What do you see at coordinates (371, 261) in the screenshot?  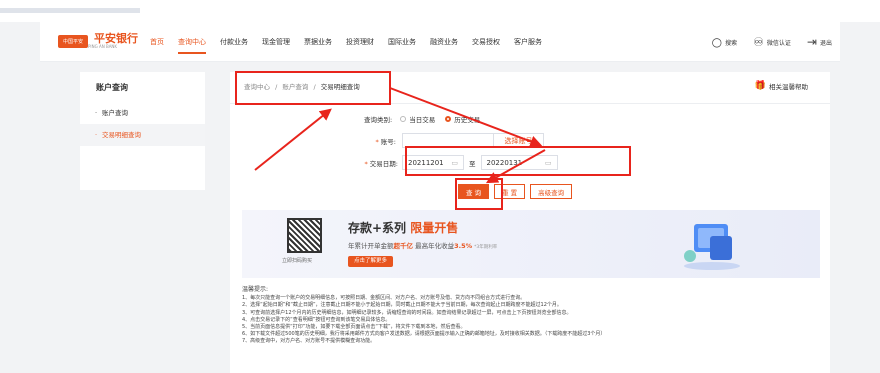 I see `banner-cta-button: 点击了解更多` at bounding box center [371, 261].